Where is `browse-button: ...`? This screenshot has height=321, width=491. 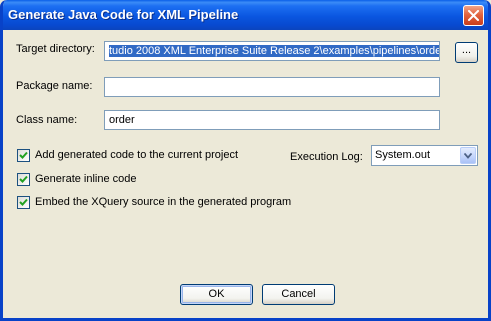
browse-button: ... is located at coordinates (466, 52).